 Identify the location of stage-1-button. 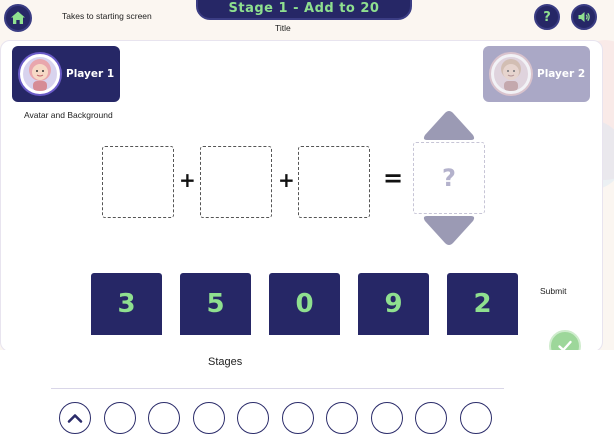
(75, 418).